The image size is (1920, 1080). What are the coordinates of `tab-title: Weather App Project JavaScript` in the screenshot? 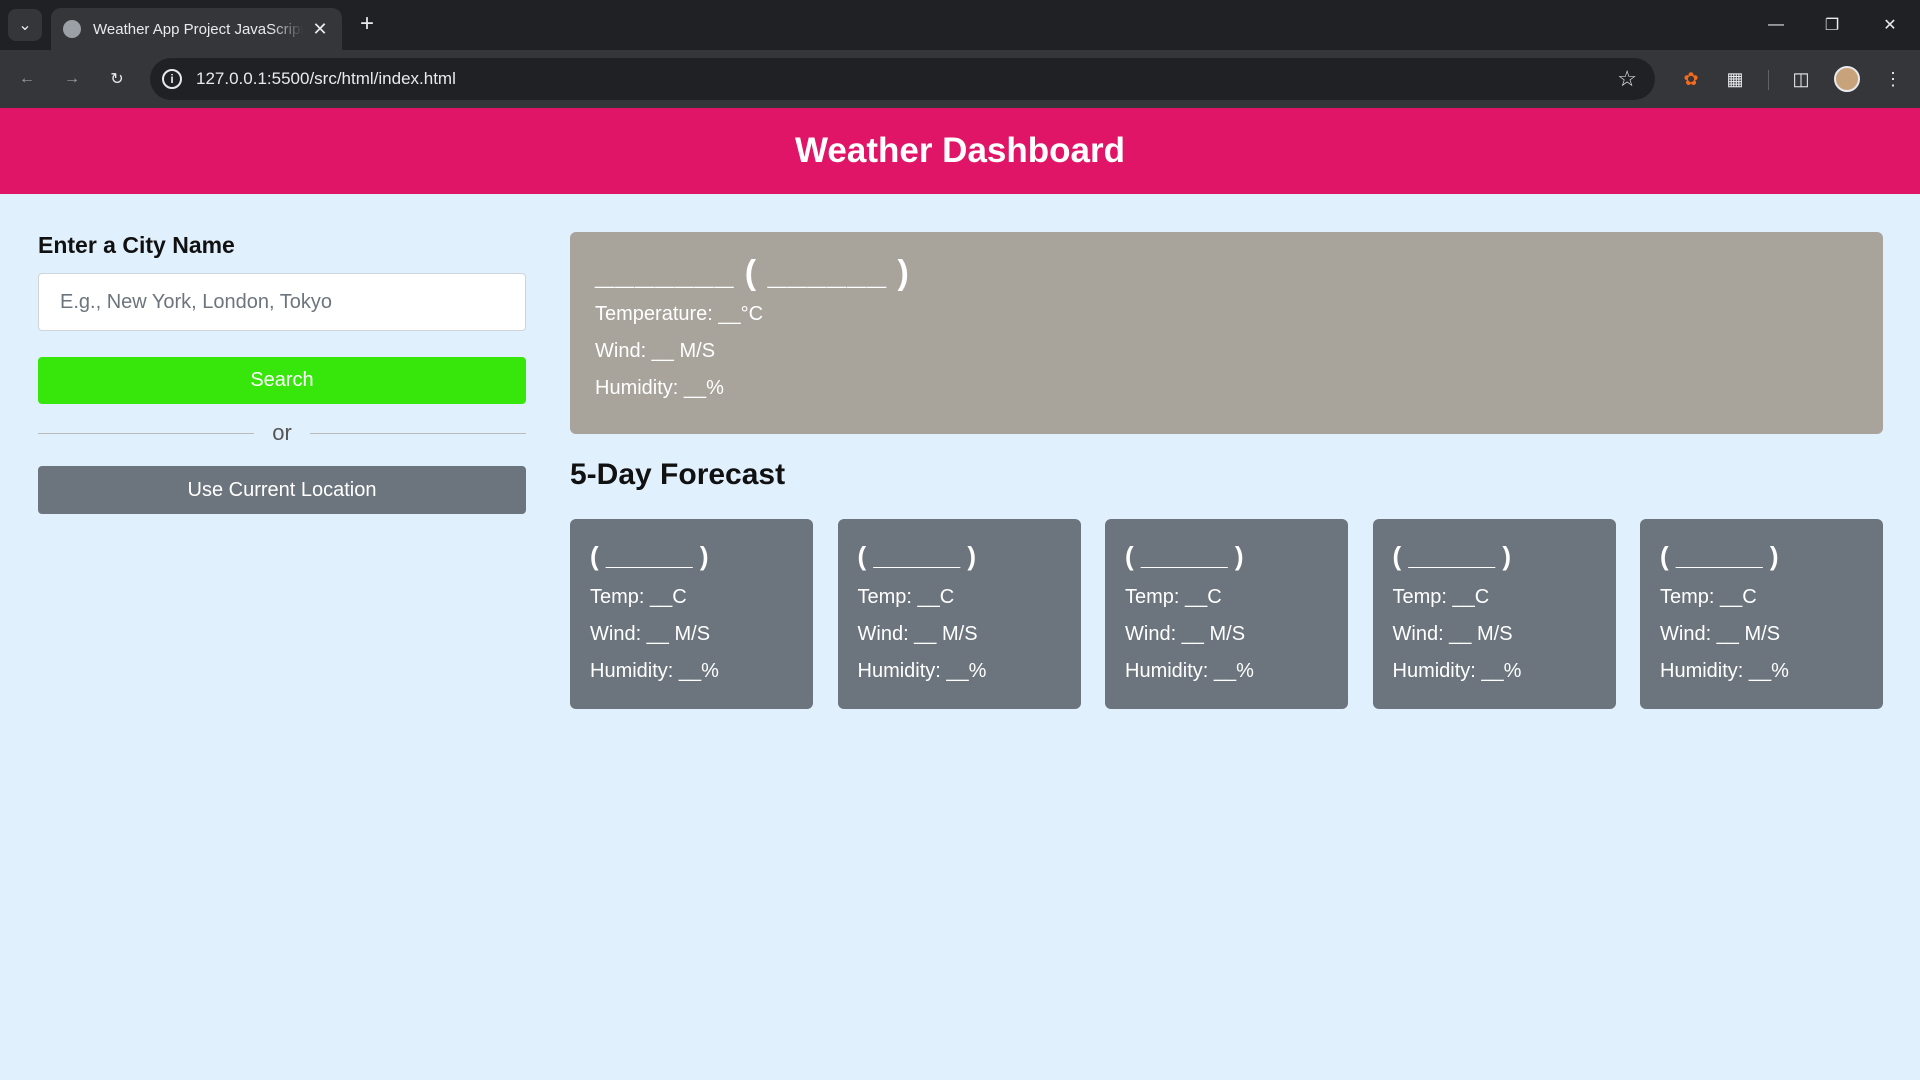 It's located at (198, 29).